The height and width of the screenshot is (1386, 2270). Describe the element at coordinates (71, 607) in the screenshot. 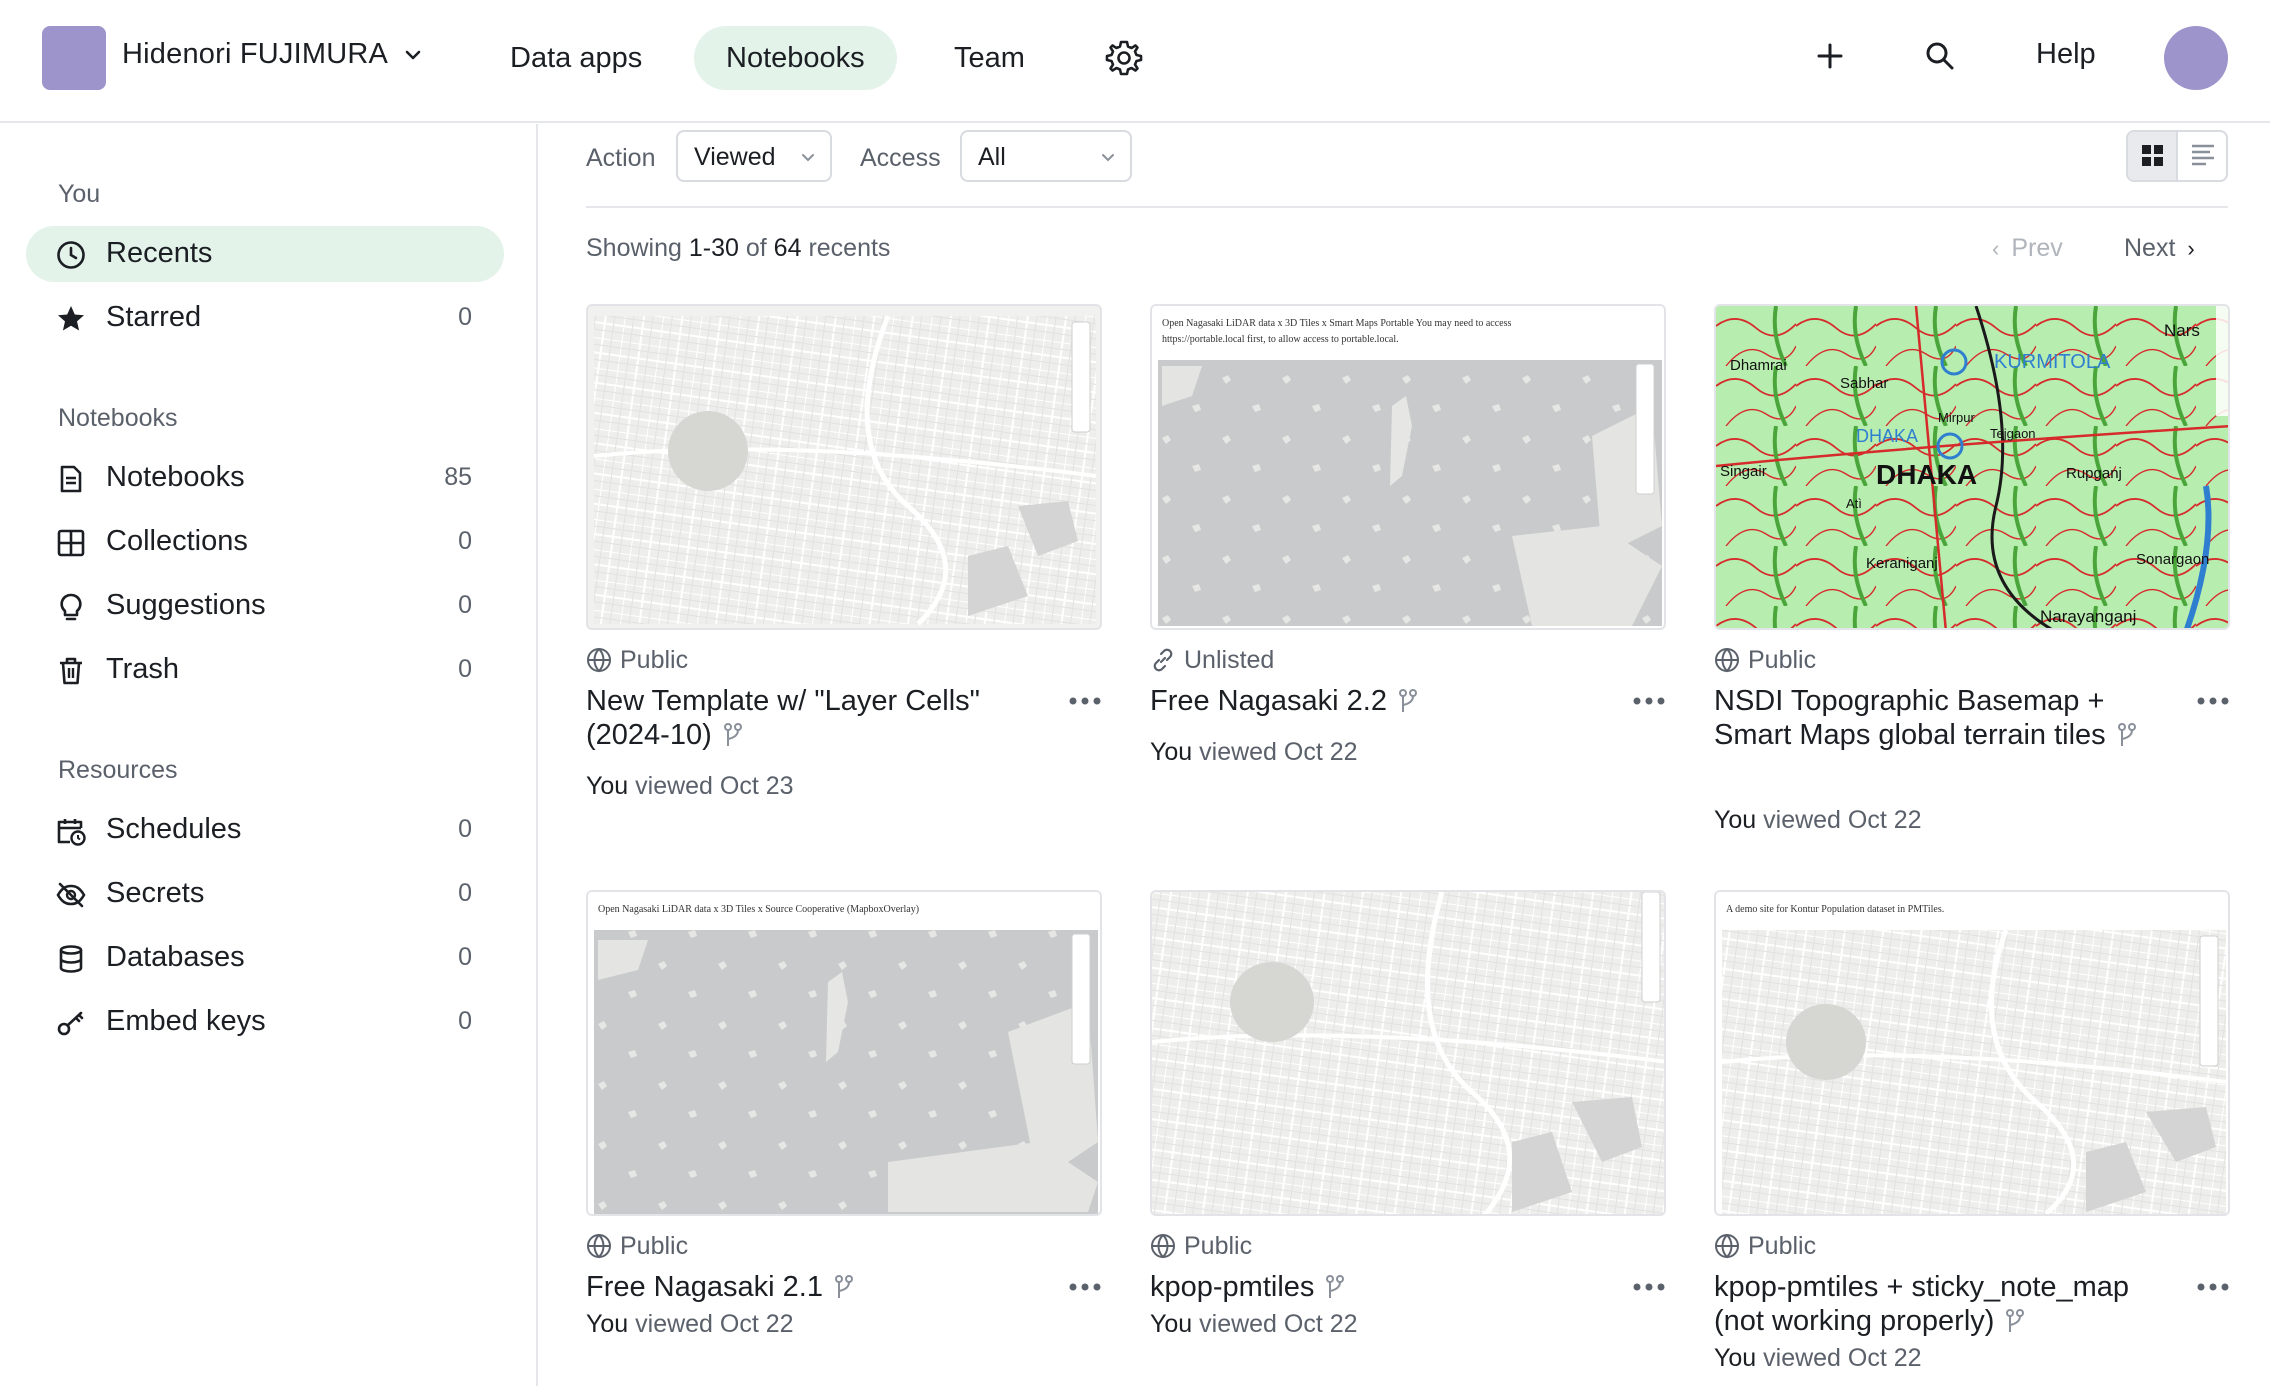

I see `lightbulb-icon` at that location.